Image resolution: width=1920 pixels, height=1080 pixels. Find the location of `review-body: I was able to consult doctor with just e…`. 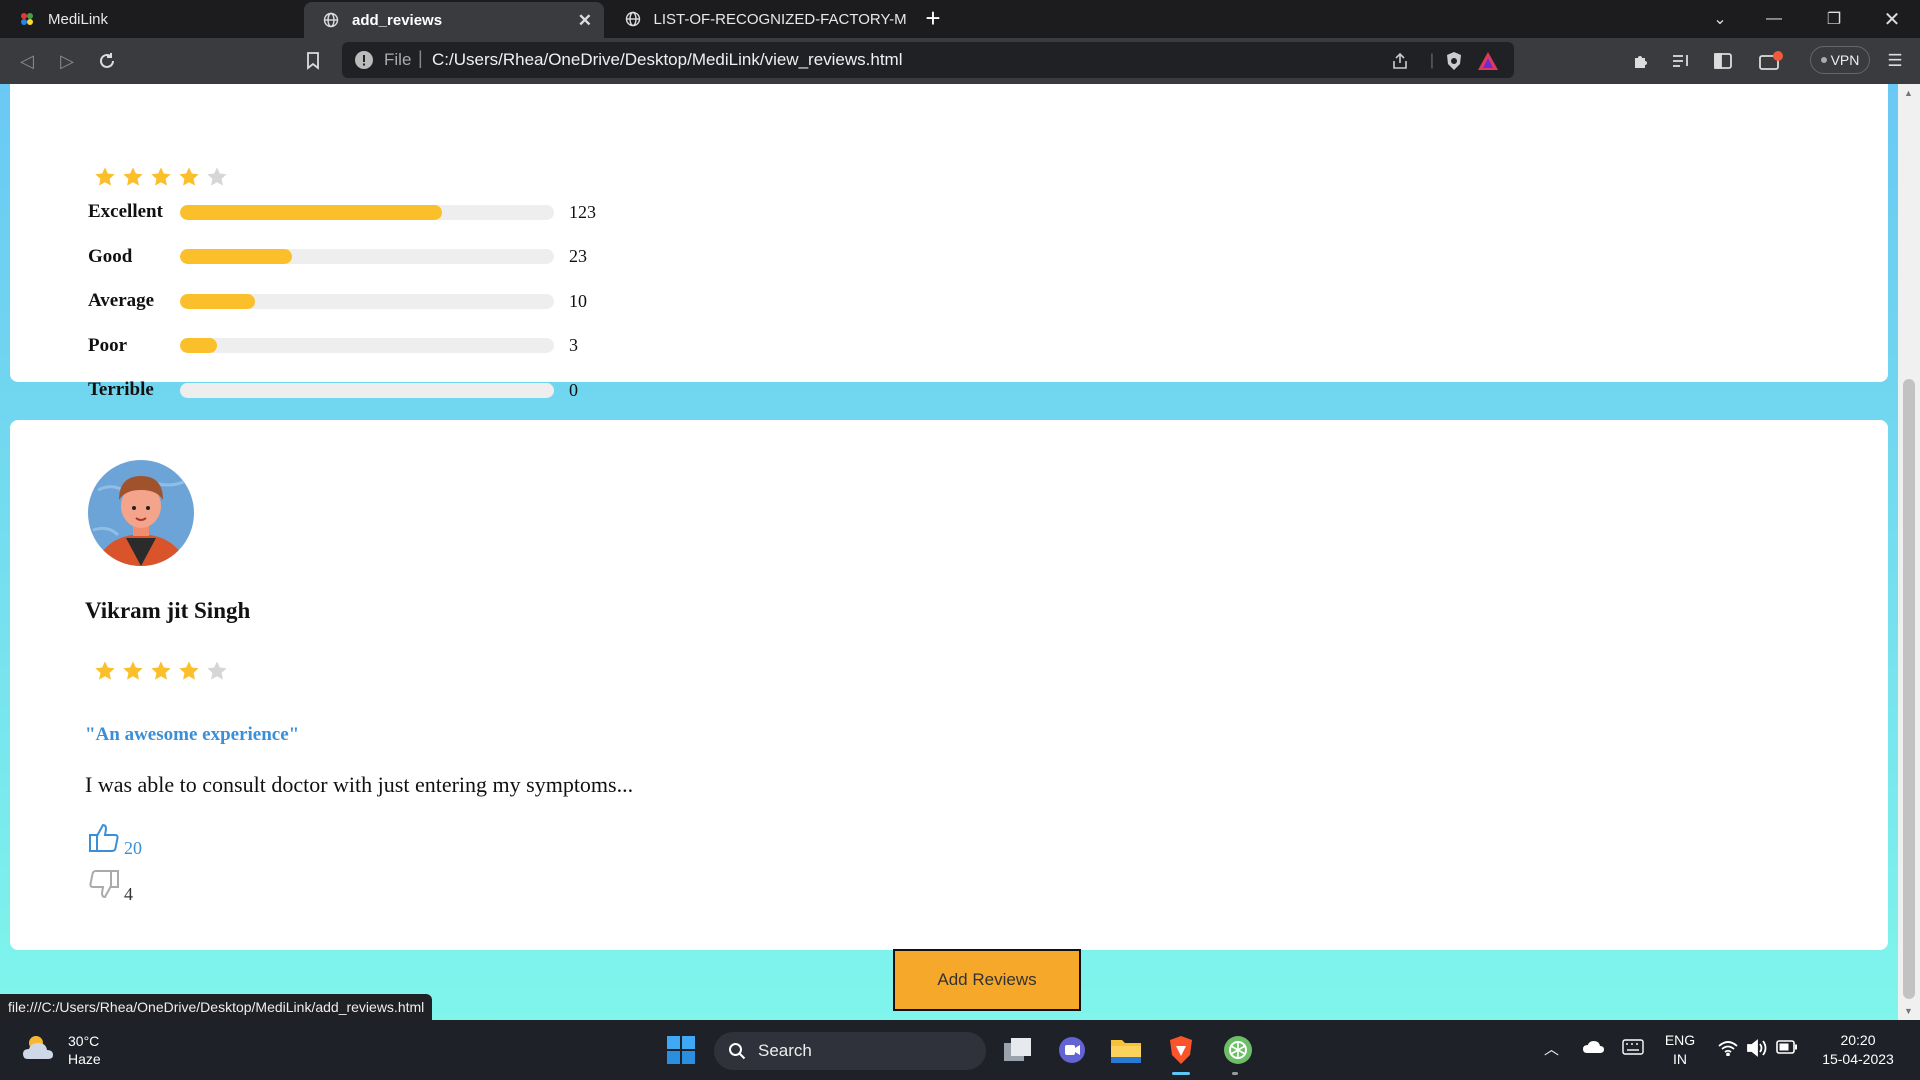

review-body: I was able to consult doctor with just e… is located at coordinates (359, 784).